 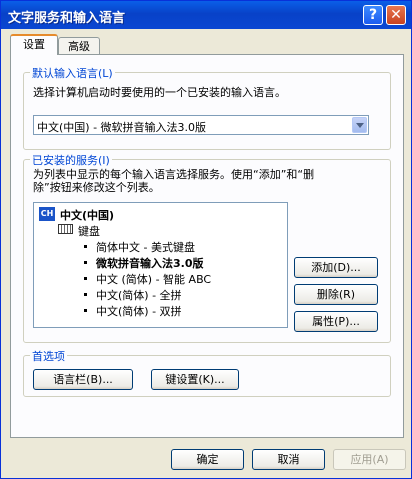 What do you see at coordinates (96, 187) in the screenshot?
I see `installed-services-description-2: 除”按钮来修改这个列表。` at bounding box center [96, 187].